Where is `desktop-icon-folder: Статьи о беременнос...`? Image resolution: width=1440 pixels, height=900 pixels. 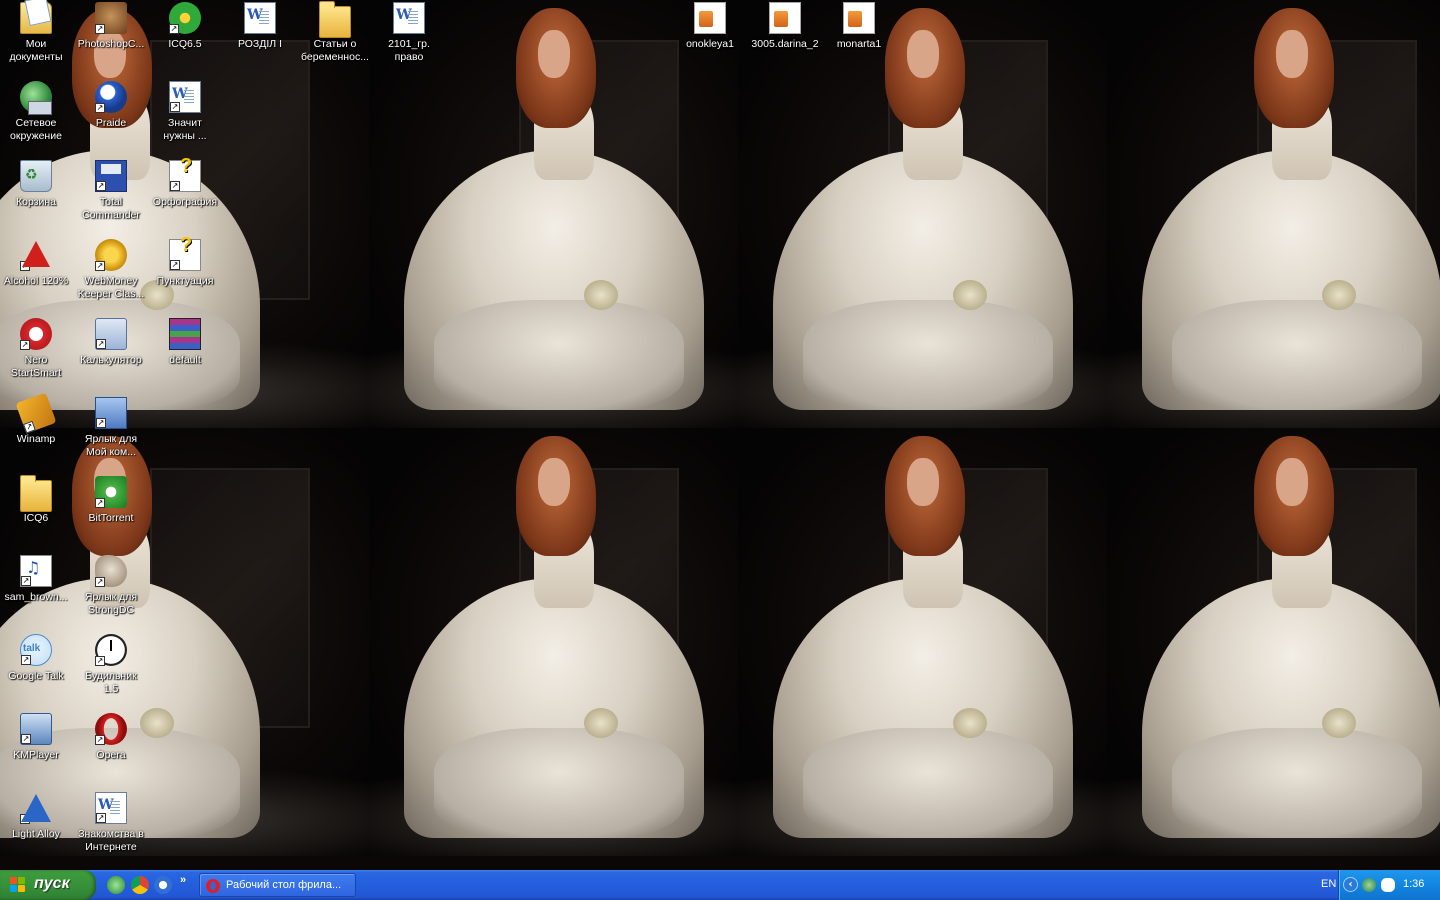 desktop-icon-folder: Статьи о беременнос... is located at coordinates (335, 32).